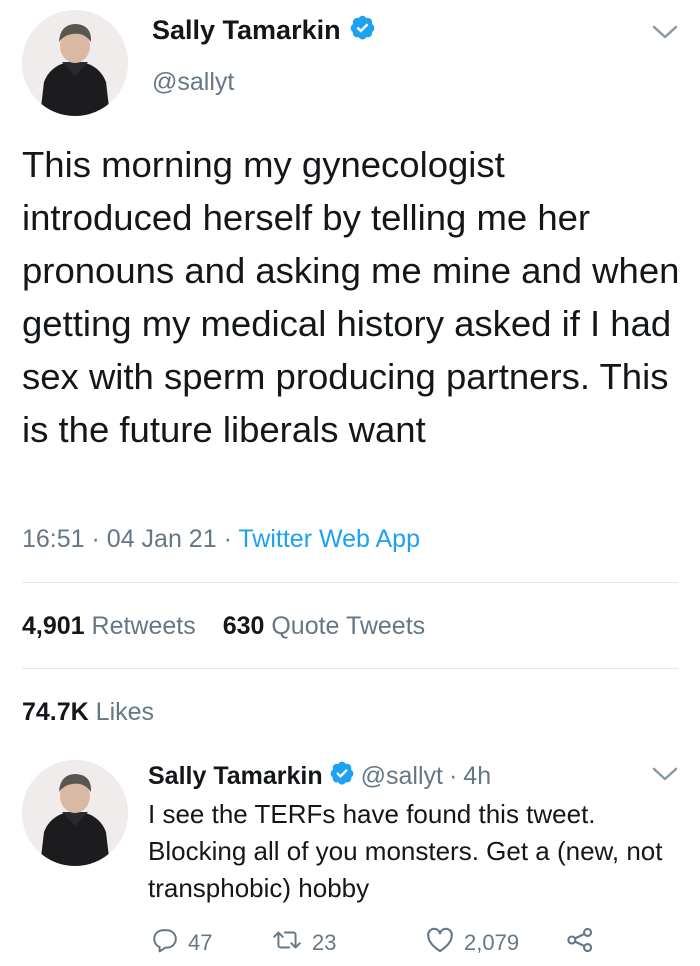  I want to click on quotes-stat: 630 Quote Tweets, so click(324, 626).